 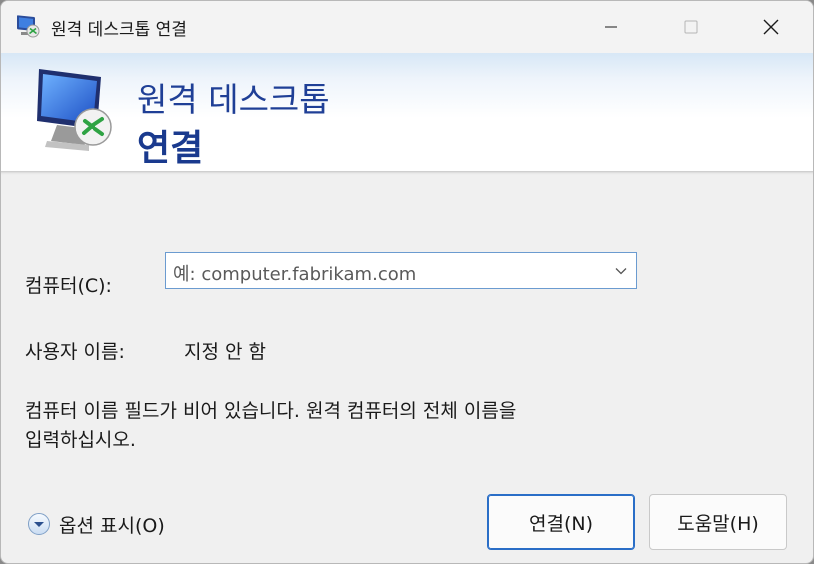 I want to click on computer-label: 컴퓨터(C):, so click(x=68, y=286).